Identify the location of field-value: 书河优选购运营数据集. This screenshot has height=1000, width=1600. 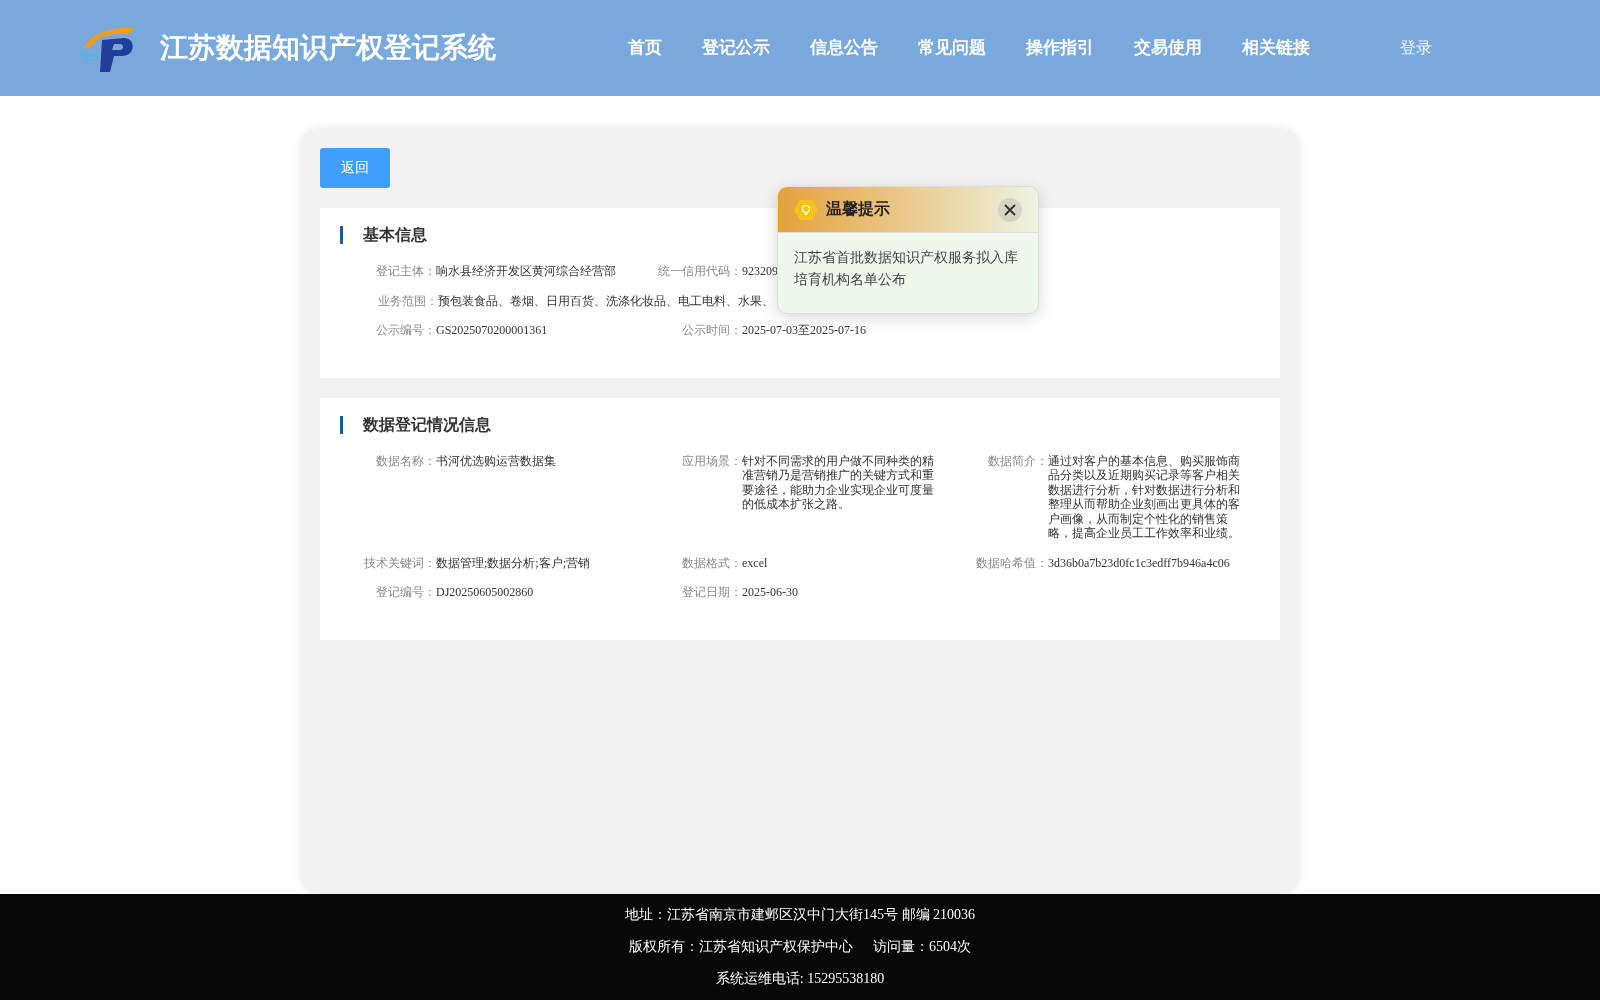
(496, 461).